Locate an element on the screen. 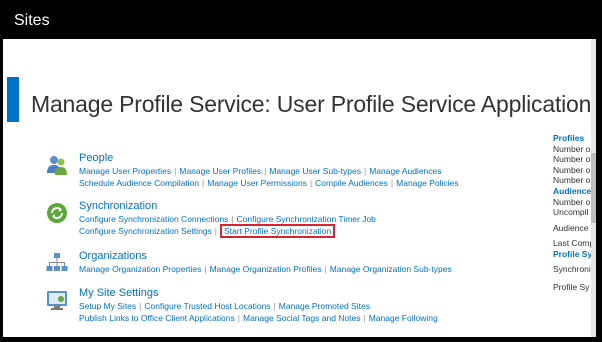 The width and height of the screenshot is (602, 342). manage-user-properties-link: Manage User Properties is located at coordinates (125, 171).